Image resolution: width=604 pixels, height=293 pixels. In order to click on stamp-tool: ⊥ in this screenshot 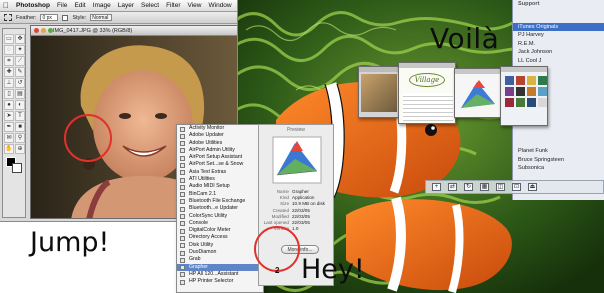, I will do `click(9, 83)`.